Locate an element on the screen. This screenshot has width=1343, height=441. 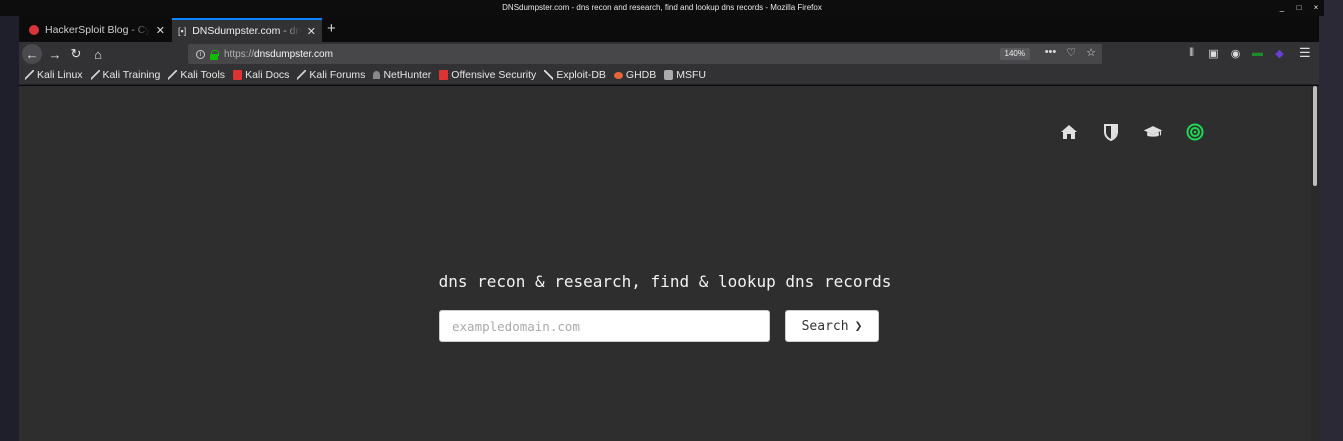
page-actions-icon: ••• is located at coordinates (1051, 52).